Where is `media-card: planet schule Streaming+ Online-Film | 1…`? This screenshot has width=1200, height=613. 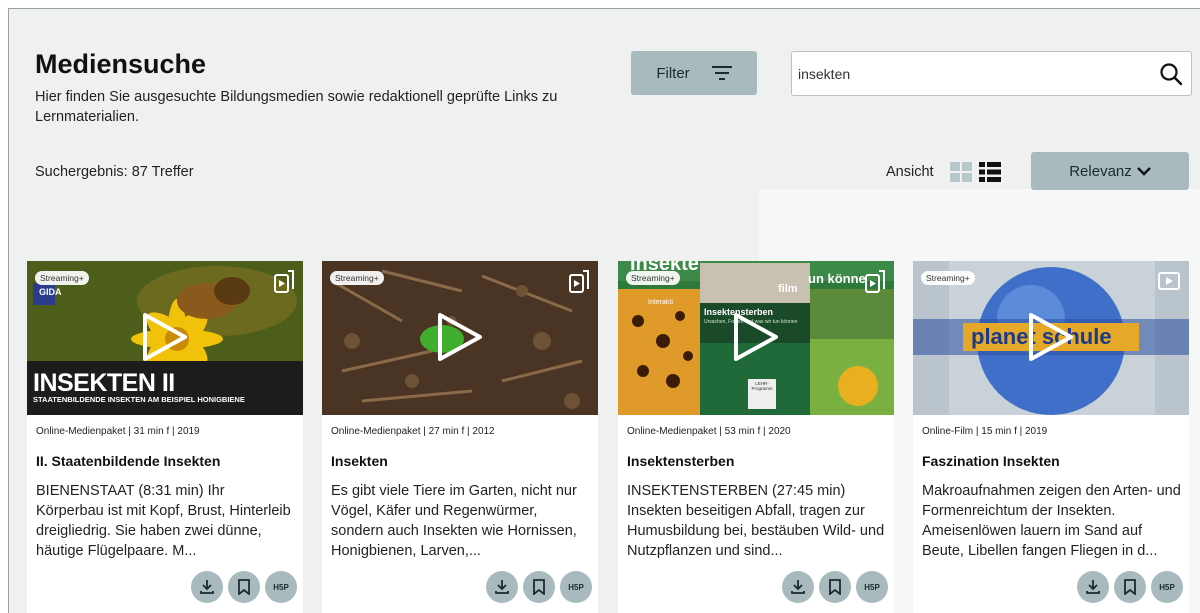
media-card: planet schule Streaming+ Online-Film | 1… is located at coordinates (1051, 437).